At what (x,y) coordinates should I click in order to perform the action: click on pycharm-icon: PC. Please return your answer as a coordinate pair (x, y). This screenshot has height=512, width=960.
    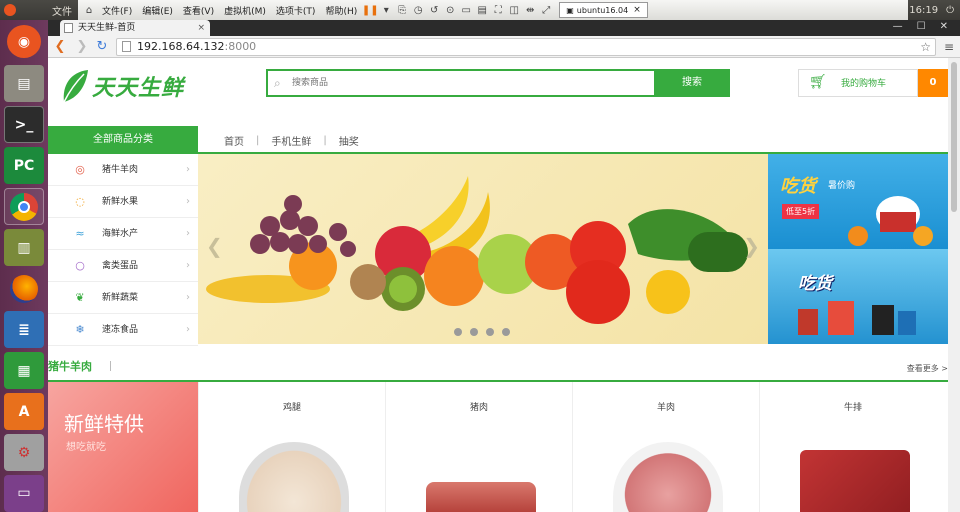
    Looking at the image, I should click on (24, 166).